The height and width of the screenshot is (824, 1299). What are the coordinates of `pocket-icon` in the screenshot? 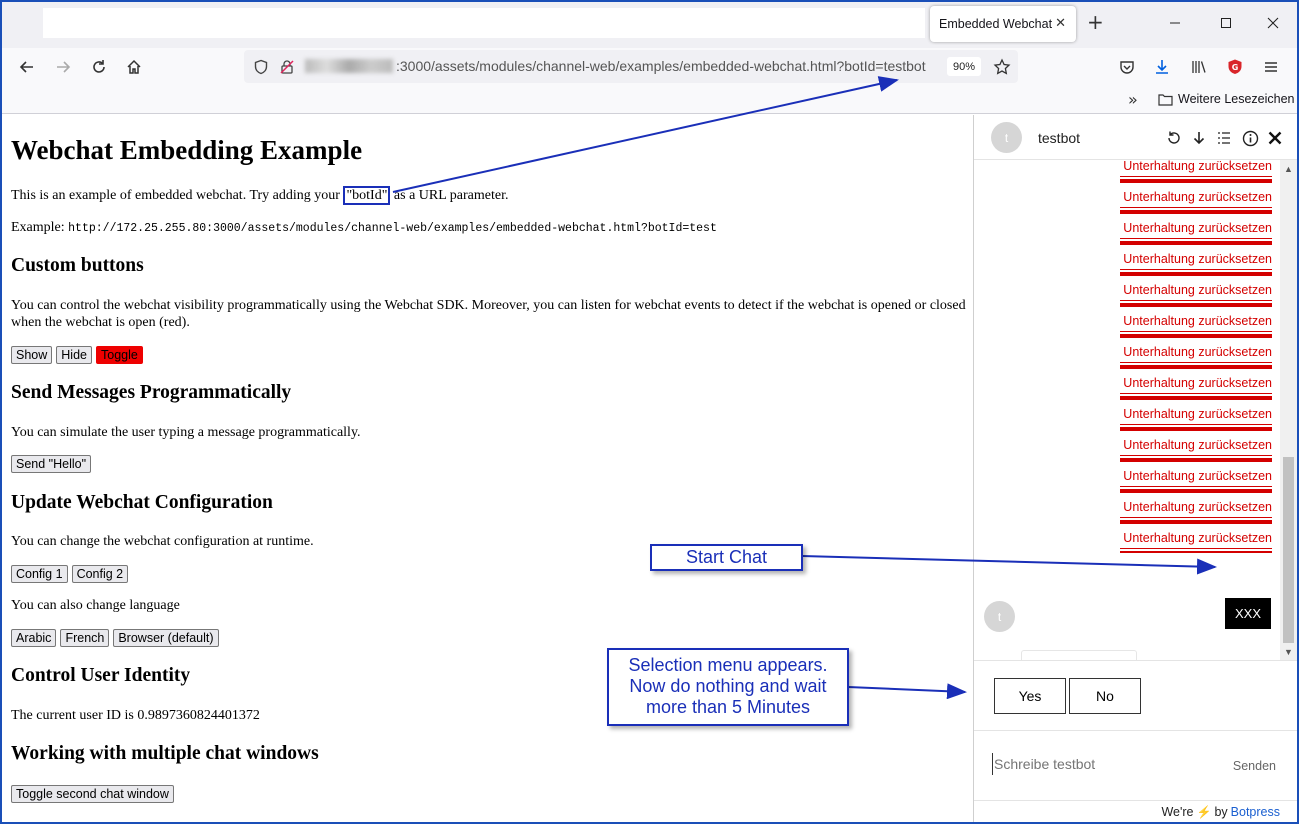 It's located at (1127, 67).